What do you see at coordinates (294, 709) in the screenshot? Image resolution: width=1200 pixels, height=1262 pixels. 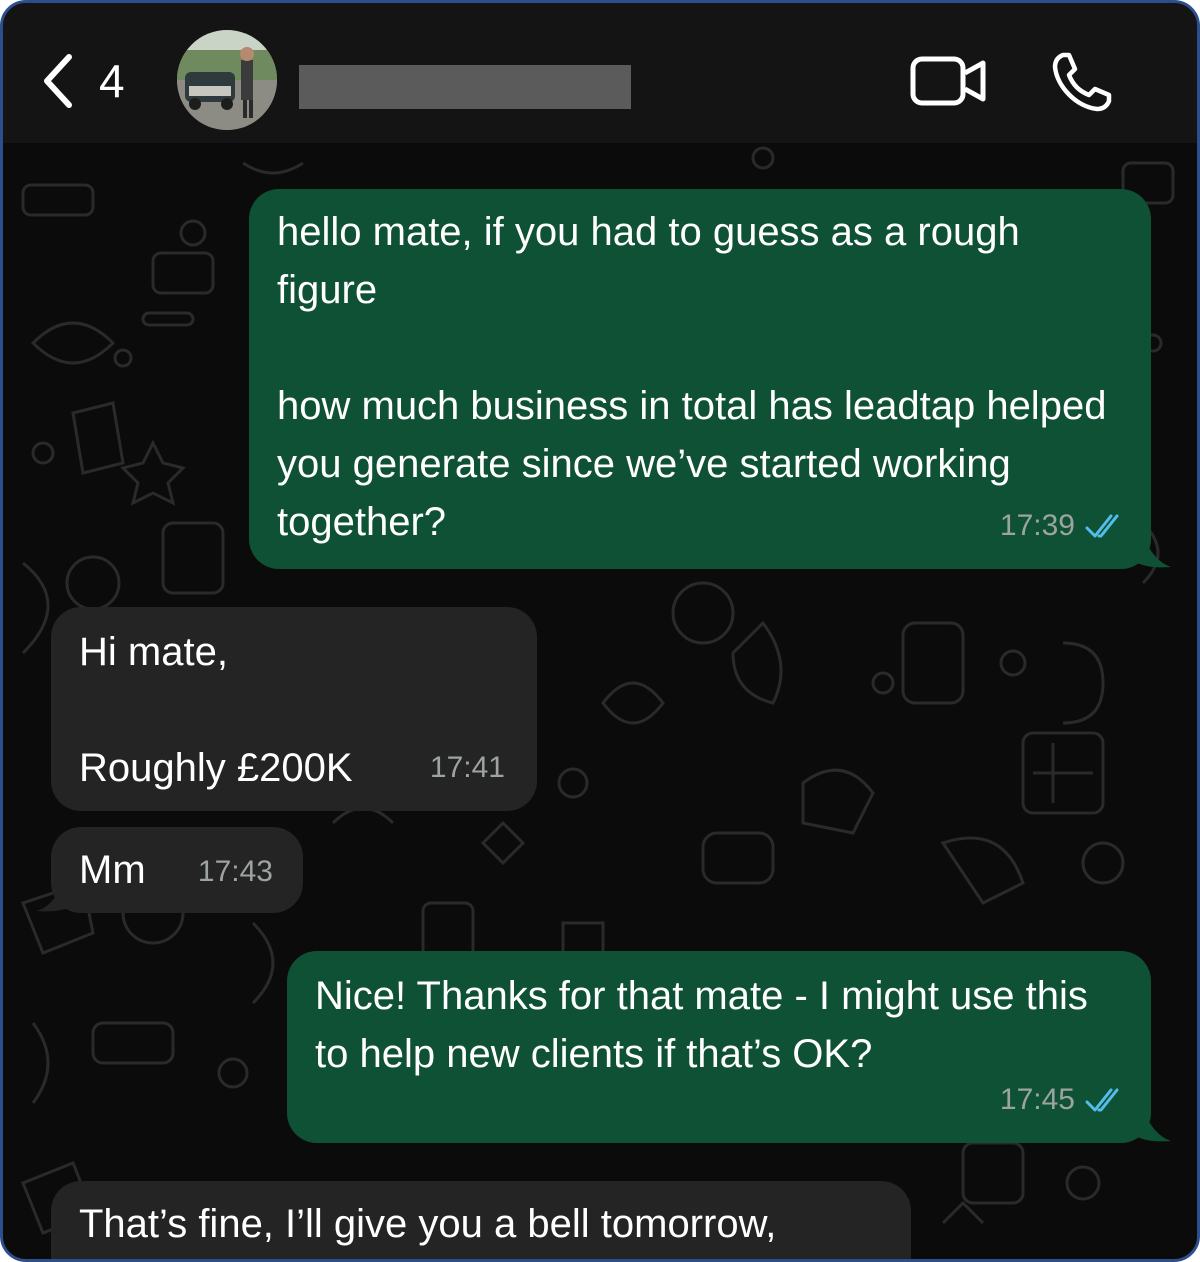 I see `message-bubble-incoming: Hi mate, Roughly £200K 17:41` at bounding box center [294, 709].